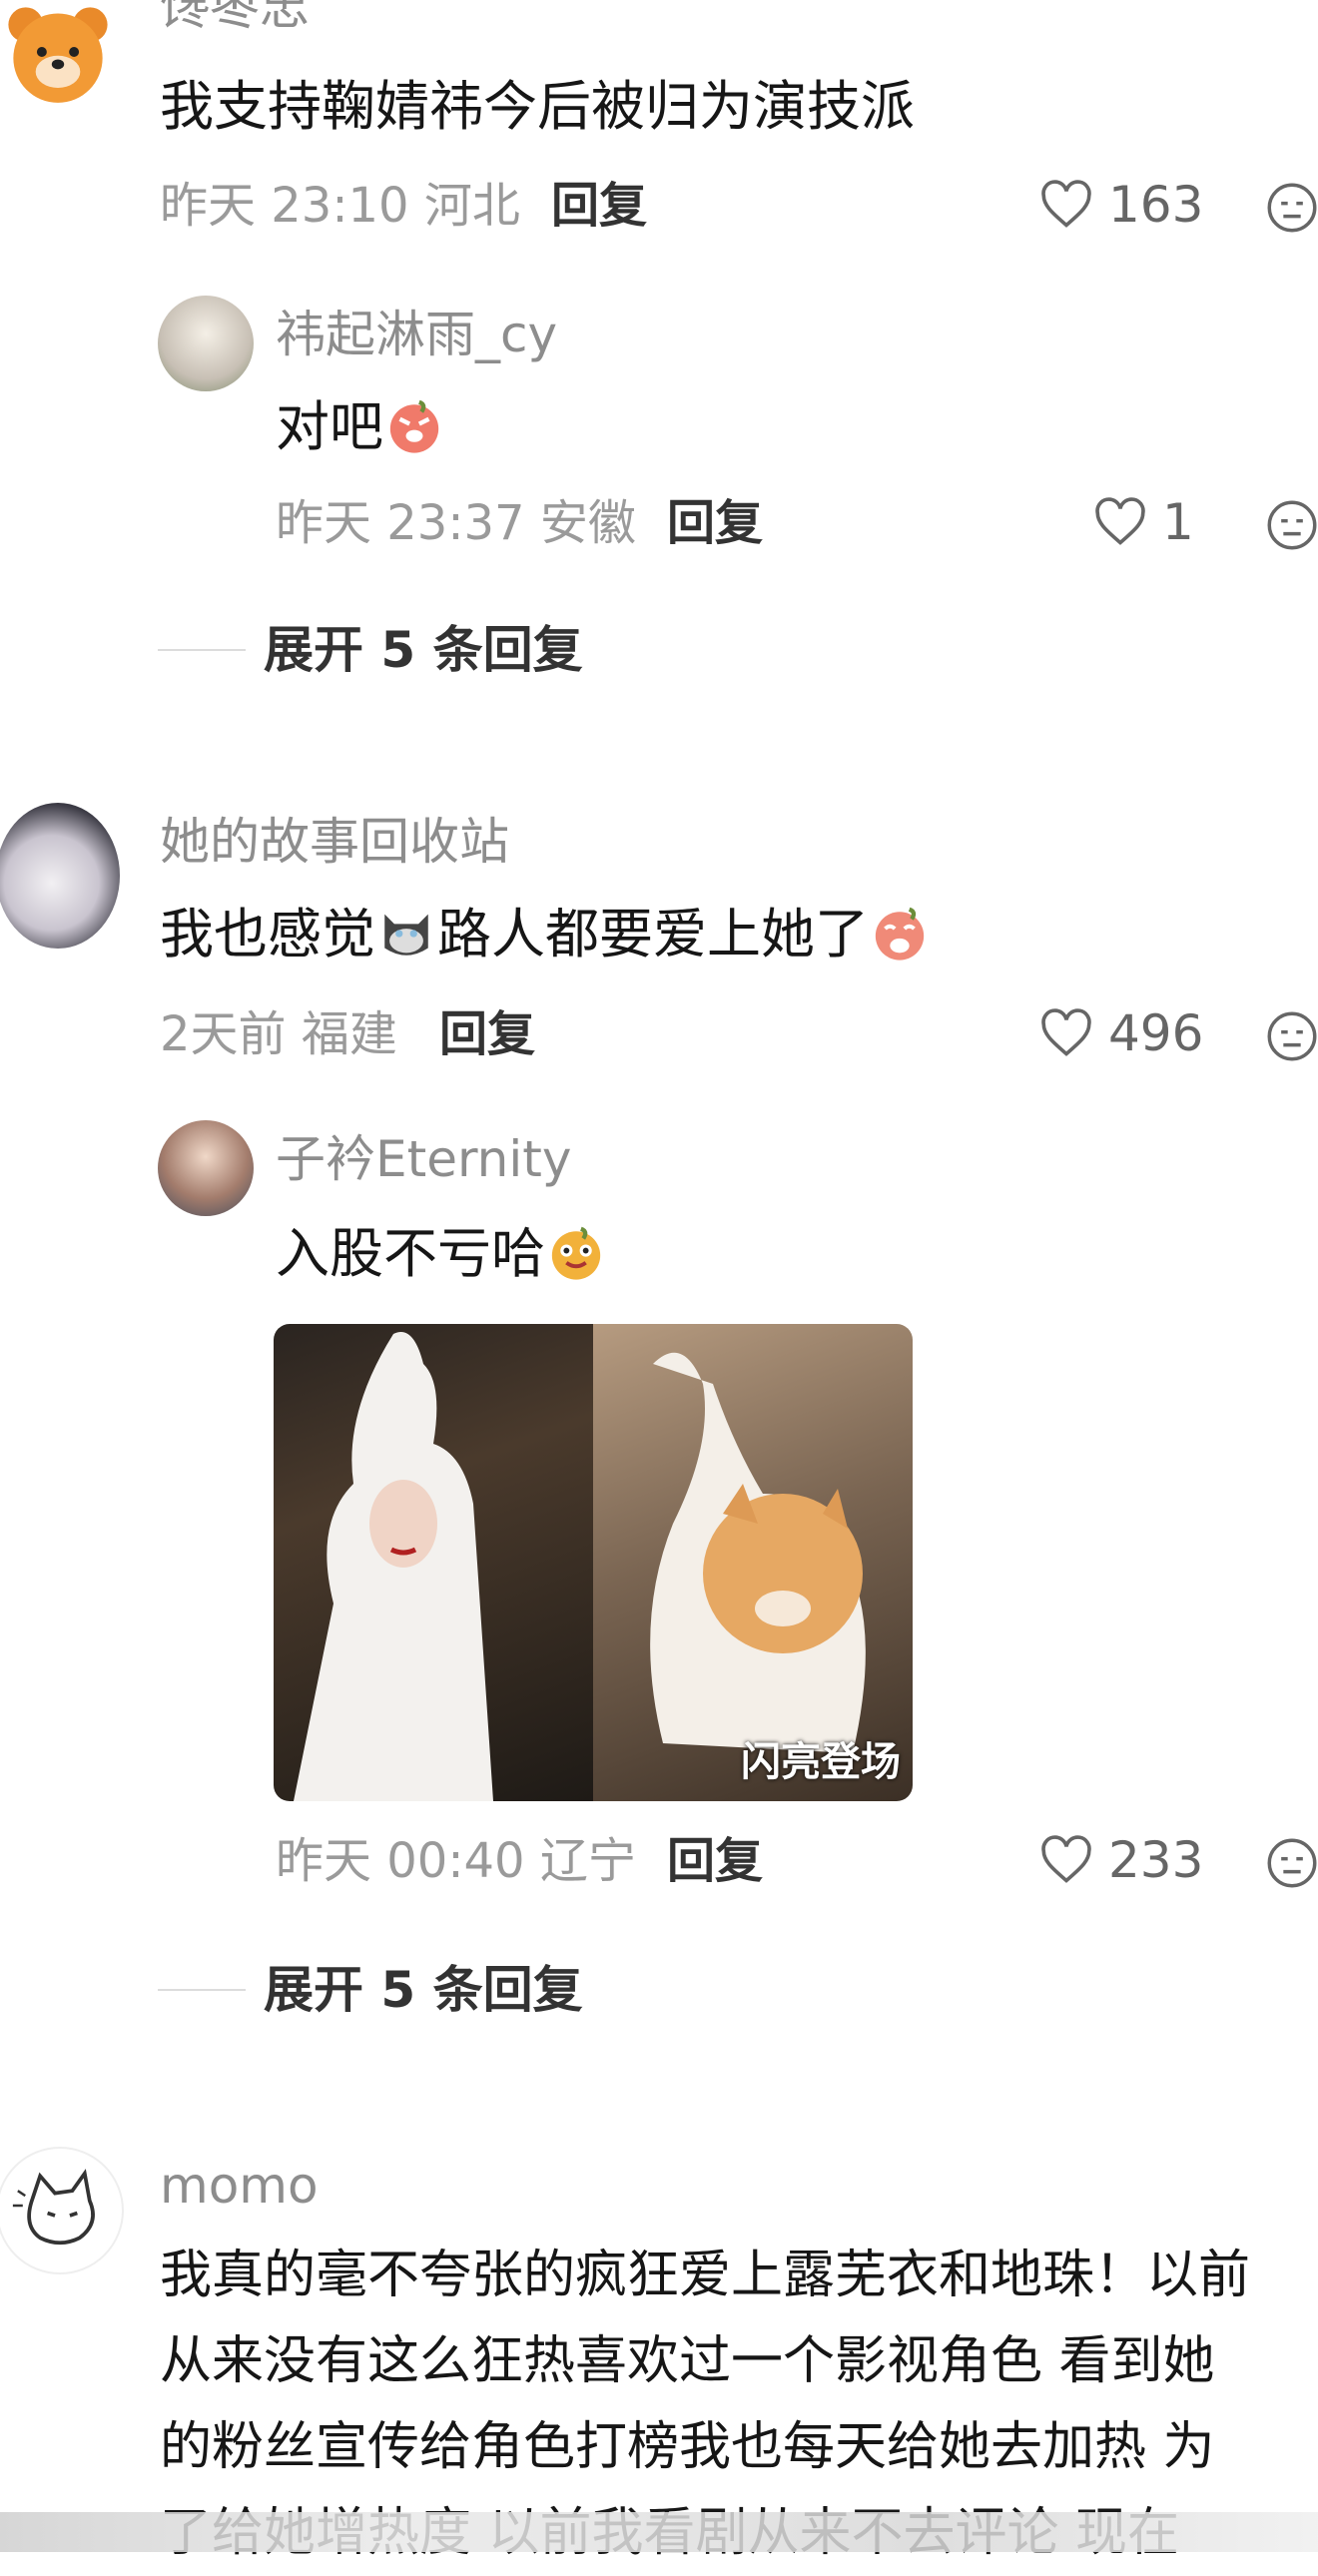 This screenshot has height=2576, width=1318. What do you see at coordinates (235, 16) in the screenshot?
I see `comment-username: 馋枣忠` at bounding box center [235, 16].